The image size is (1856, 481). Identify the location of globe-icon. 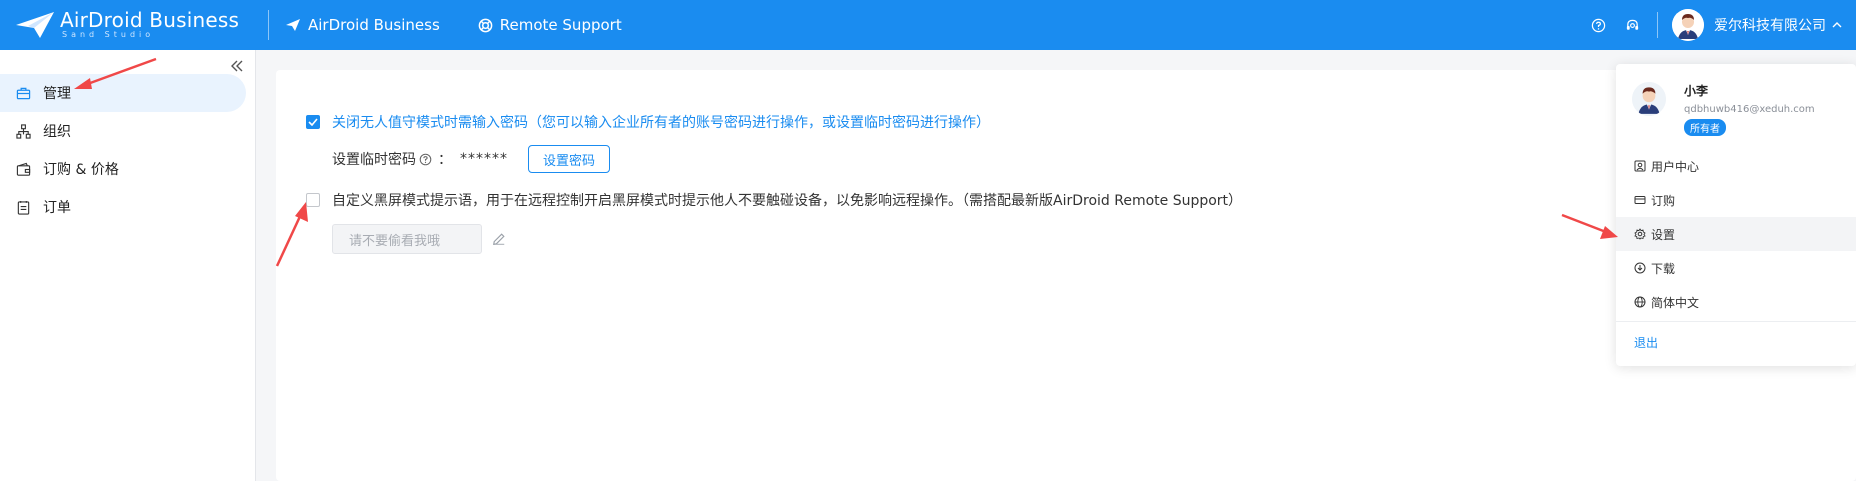
(1640, 302).